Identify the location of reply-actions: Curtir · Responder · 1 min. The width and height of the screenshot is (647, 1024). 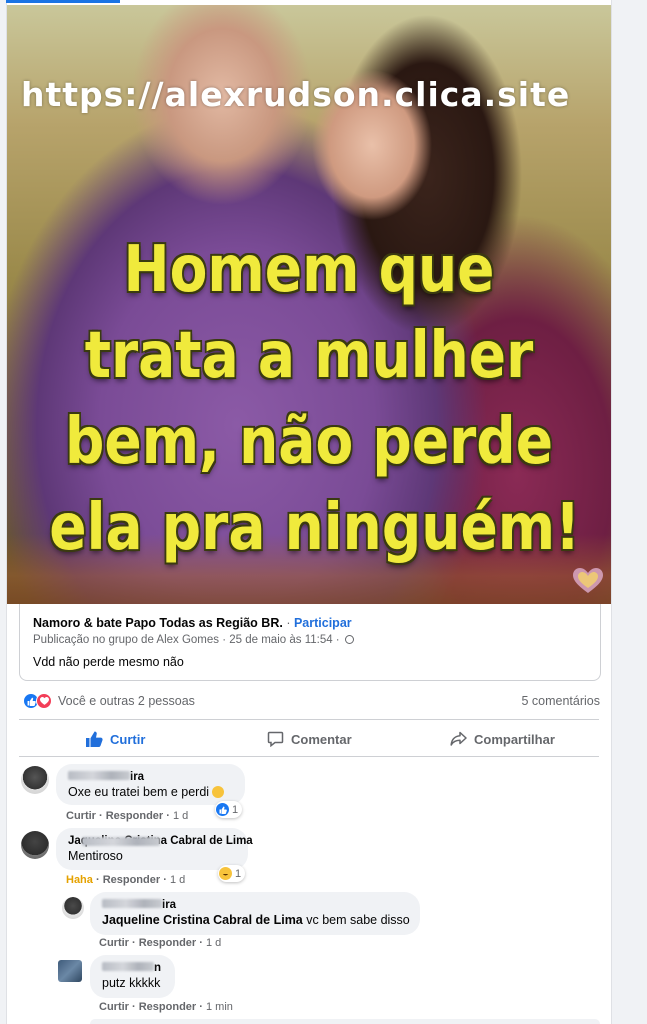
(166, 1007).